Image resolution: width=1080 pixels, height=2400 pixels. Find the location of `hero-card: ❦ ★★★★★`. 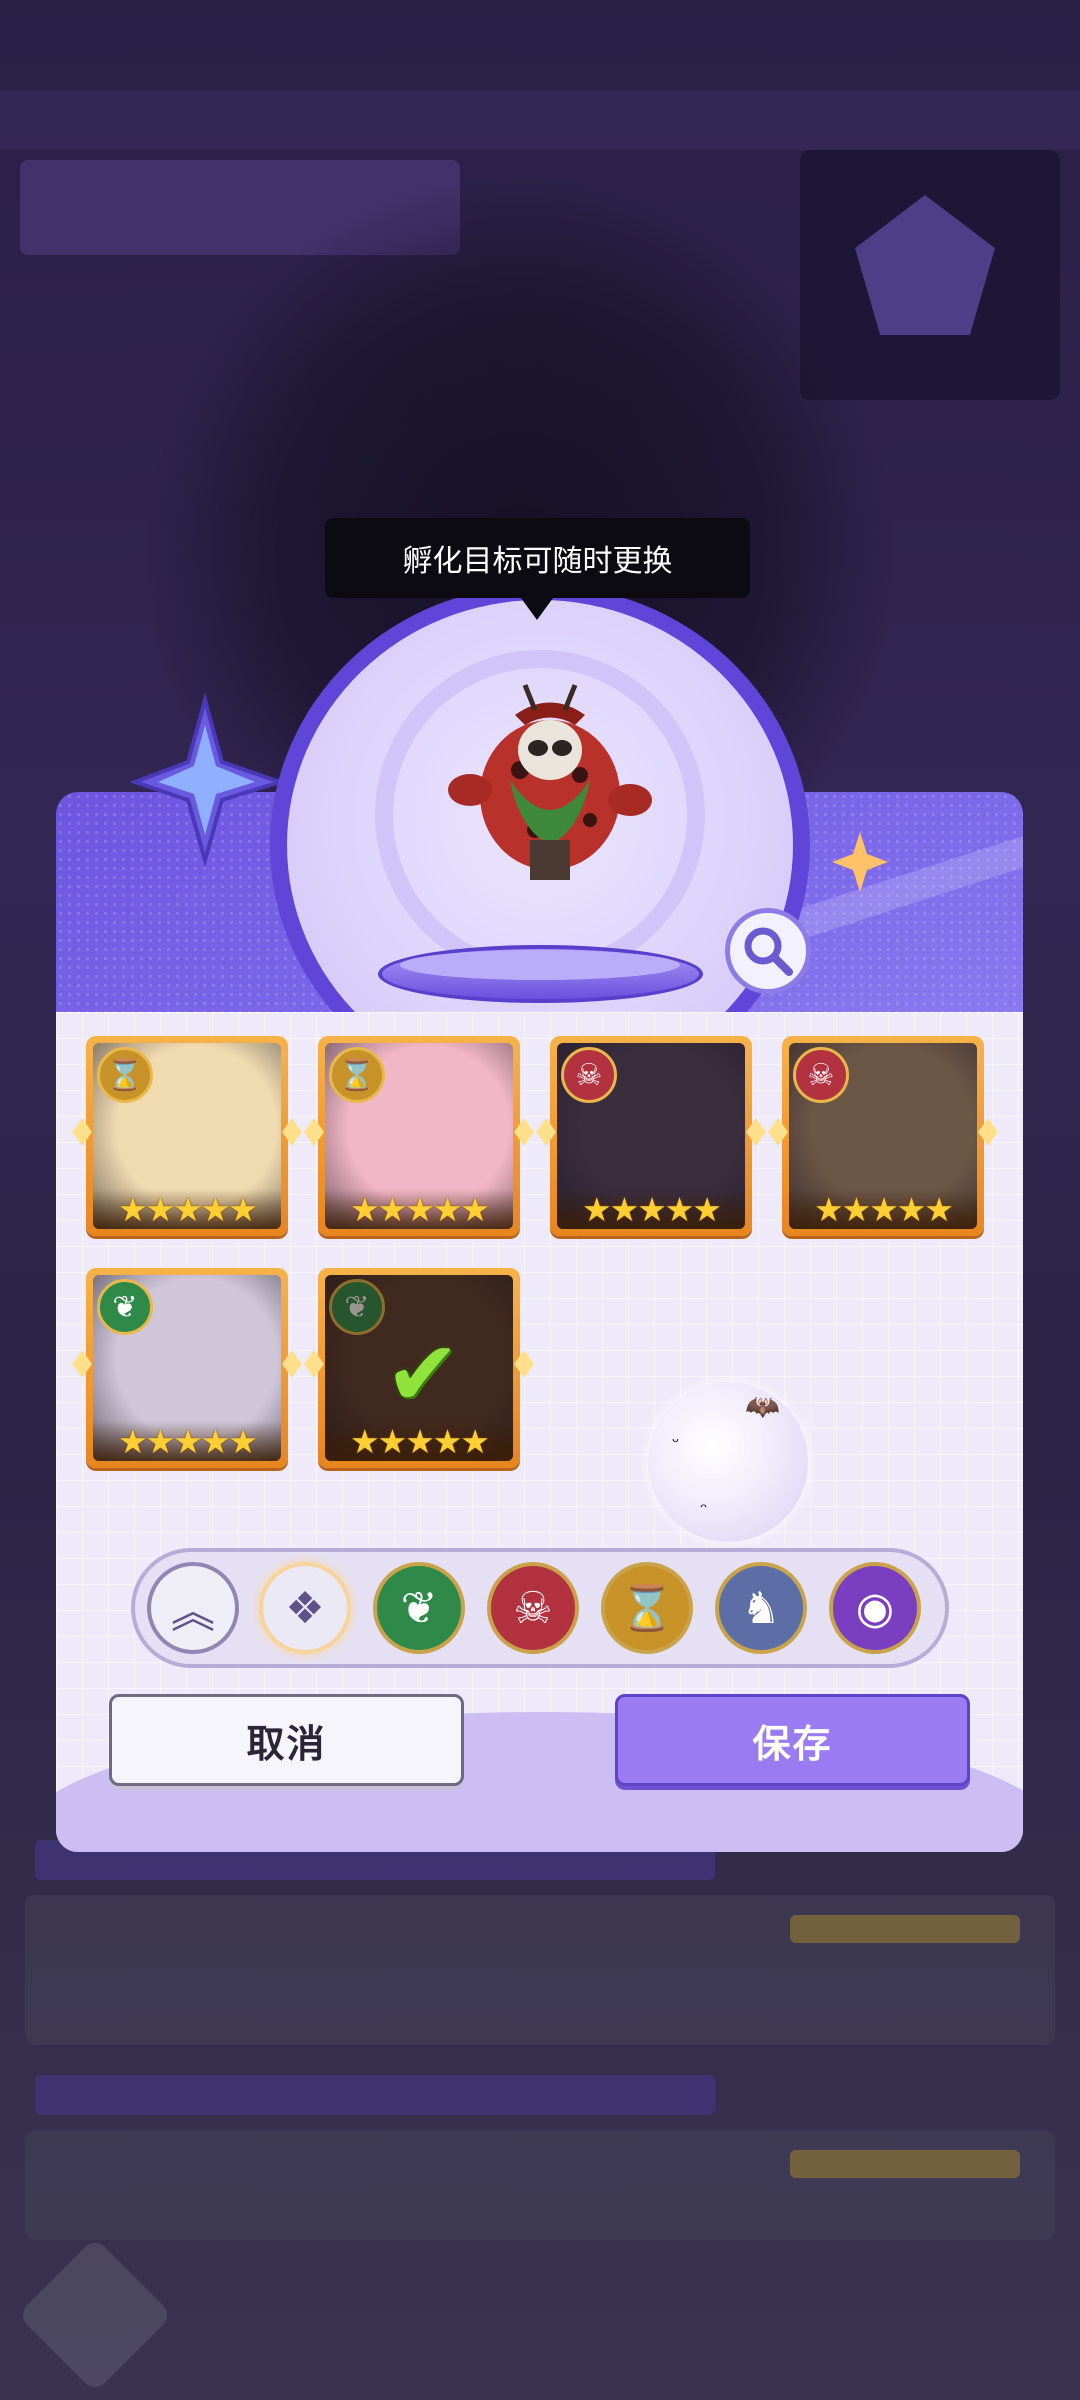

hero-card: ❦ ★★★★★ is located at coordinates (187, 1368).